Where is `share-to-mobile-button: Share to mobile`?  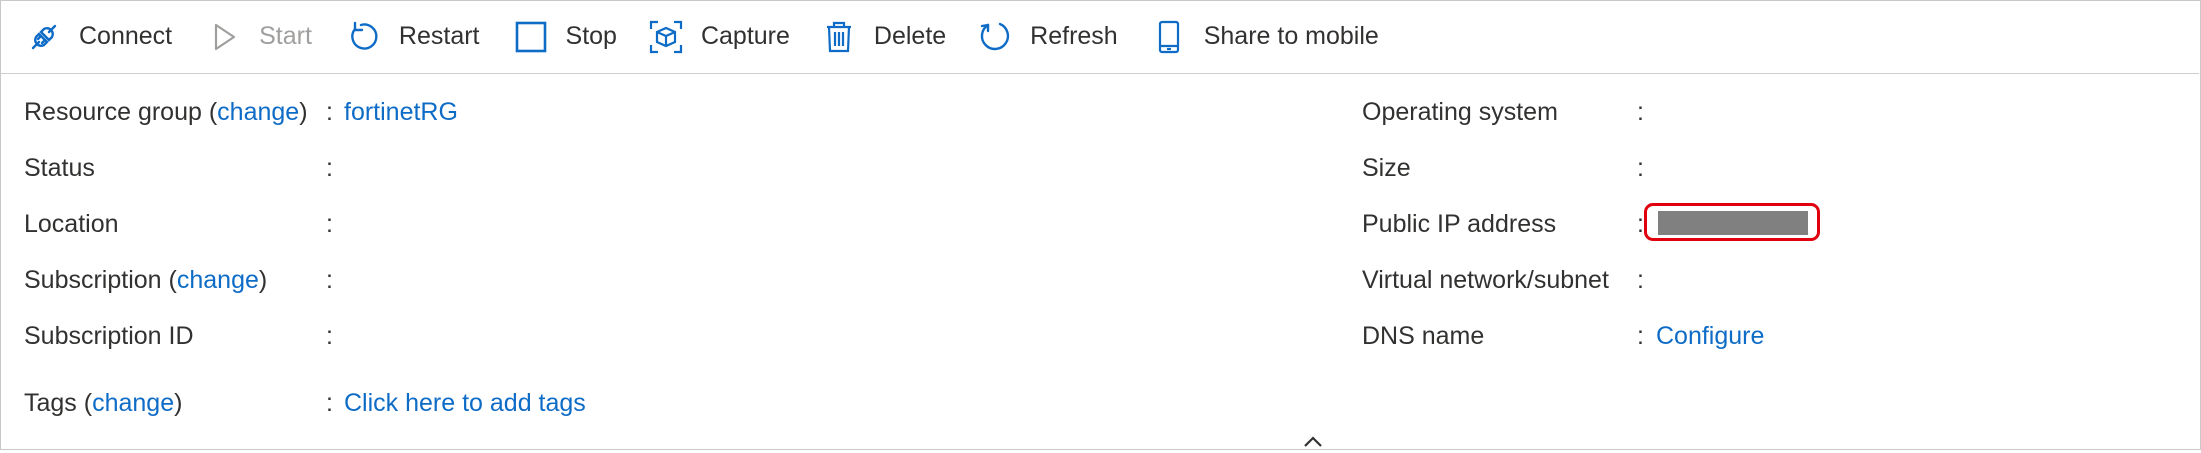
share-to-mobile-button: Share to mobile is located at coordinates (1265, 37).